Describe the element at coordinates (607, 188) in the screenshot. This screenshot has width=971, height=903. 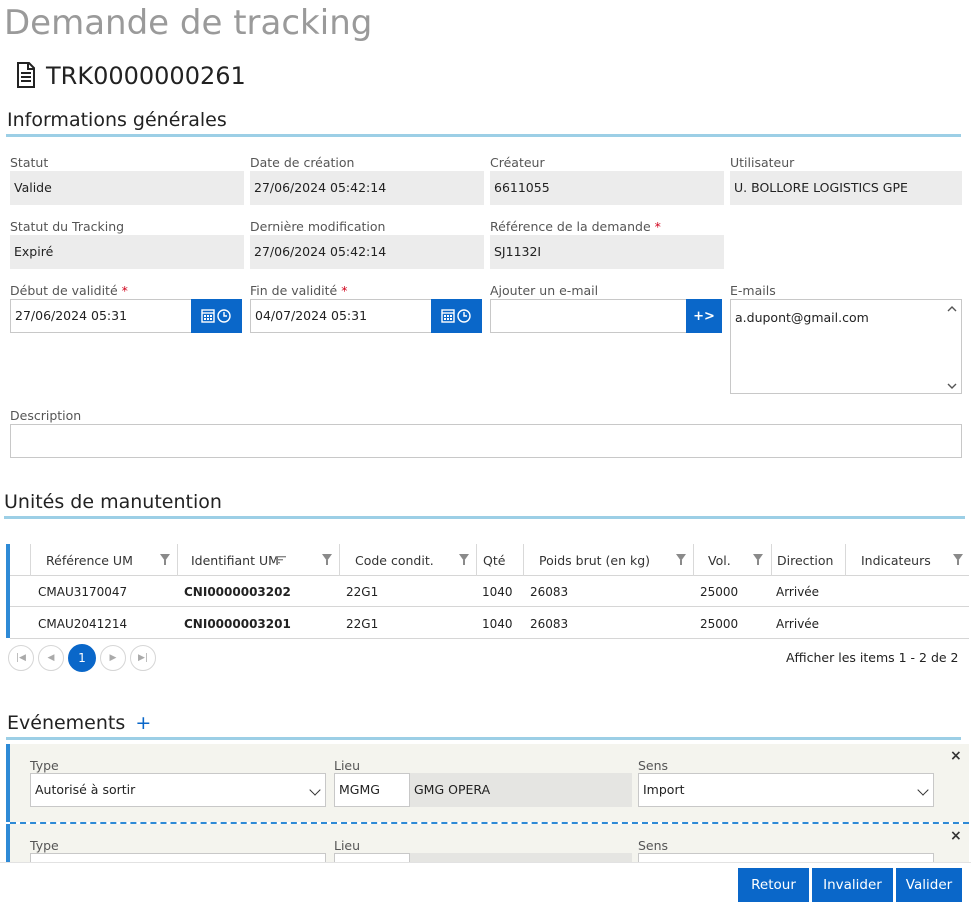
I see `createur-field: 6611055` at that location.